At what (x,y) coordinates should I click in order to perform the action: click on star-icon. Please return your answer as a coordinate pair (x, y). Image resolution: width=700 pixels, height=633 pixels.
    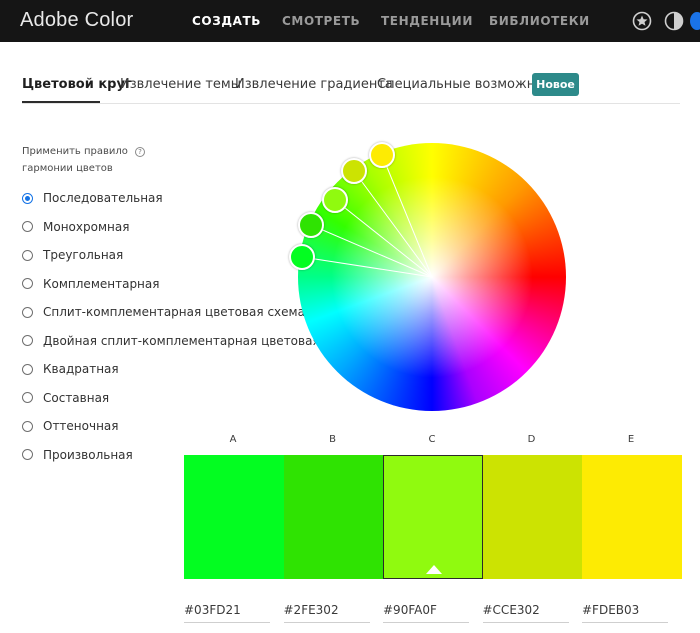
    Looking at the image, I should click on (642, 21).